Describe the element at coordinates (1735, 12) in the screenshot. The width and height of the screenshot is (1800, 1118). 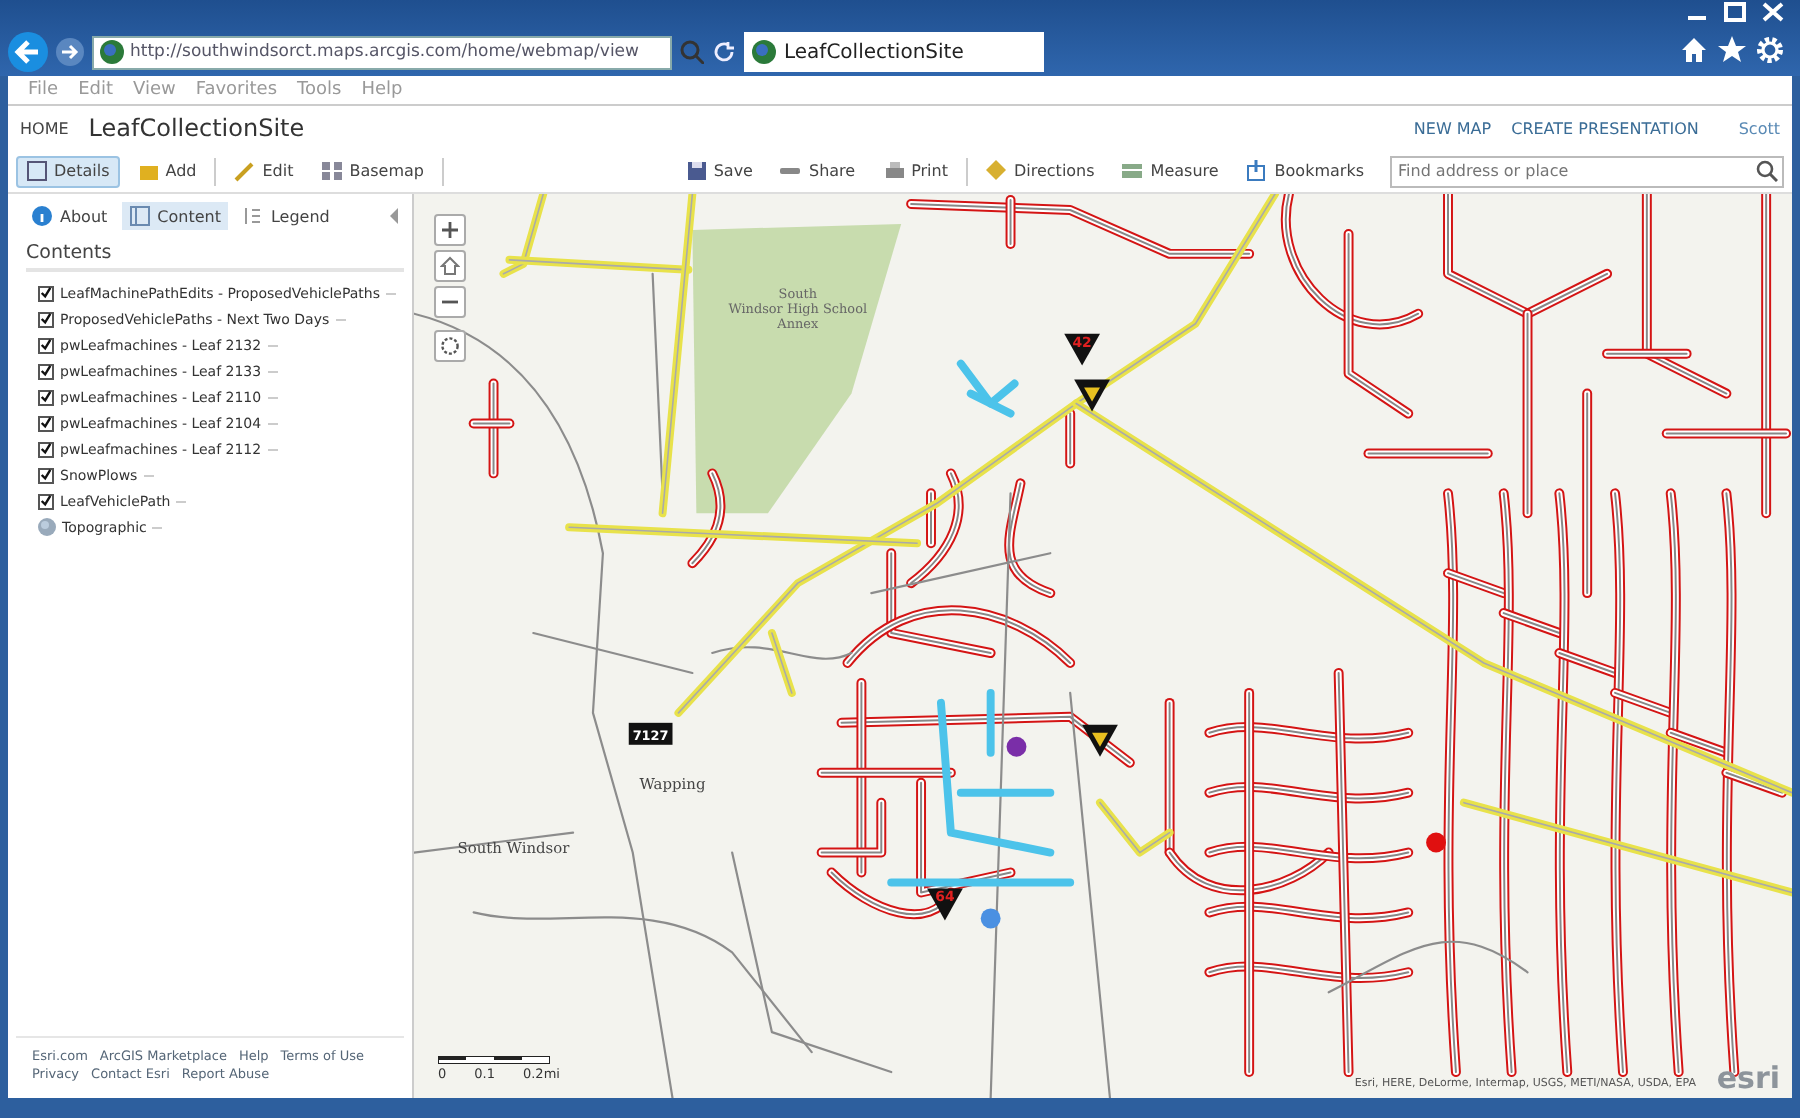
I see `maximize-icon` at that location.